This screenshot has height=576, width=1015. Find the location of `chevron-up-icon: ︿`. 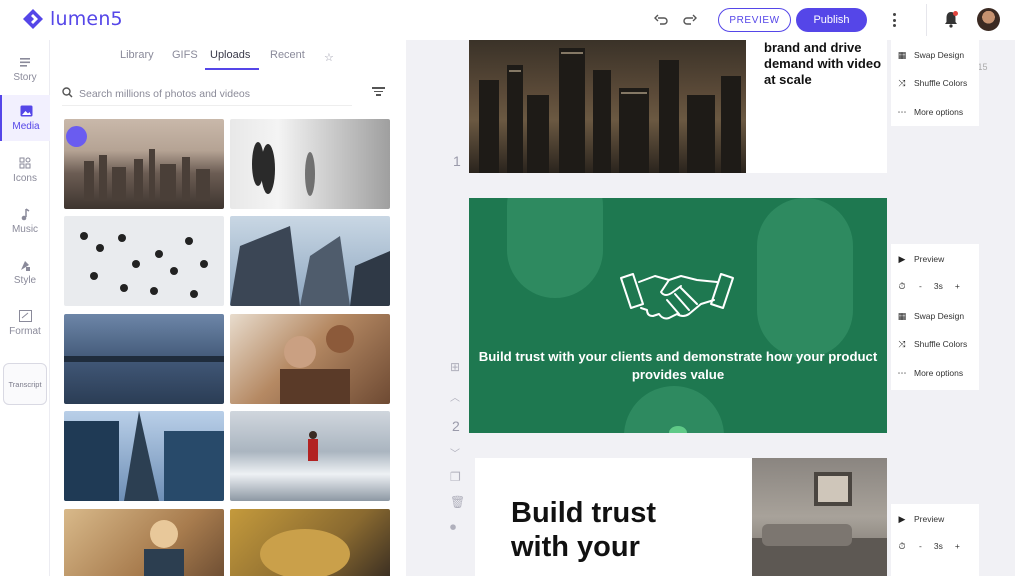

chevron-up-icon: ︿ is located at coordinates (455, 396).